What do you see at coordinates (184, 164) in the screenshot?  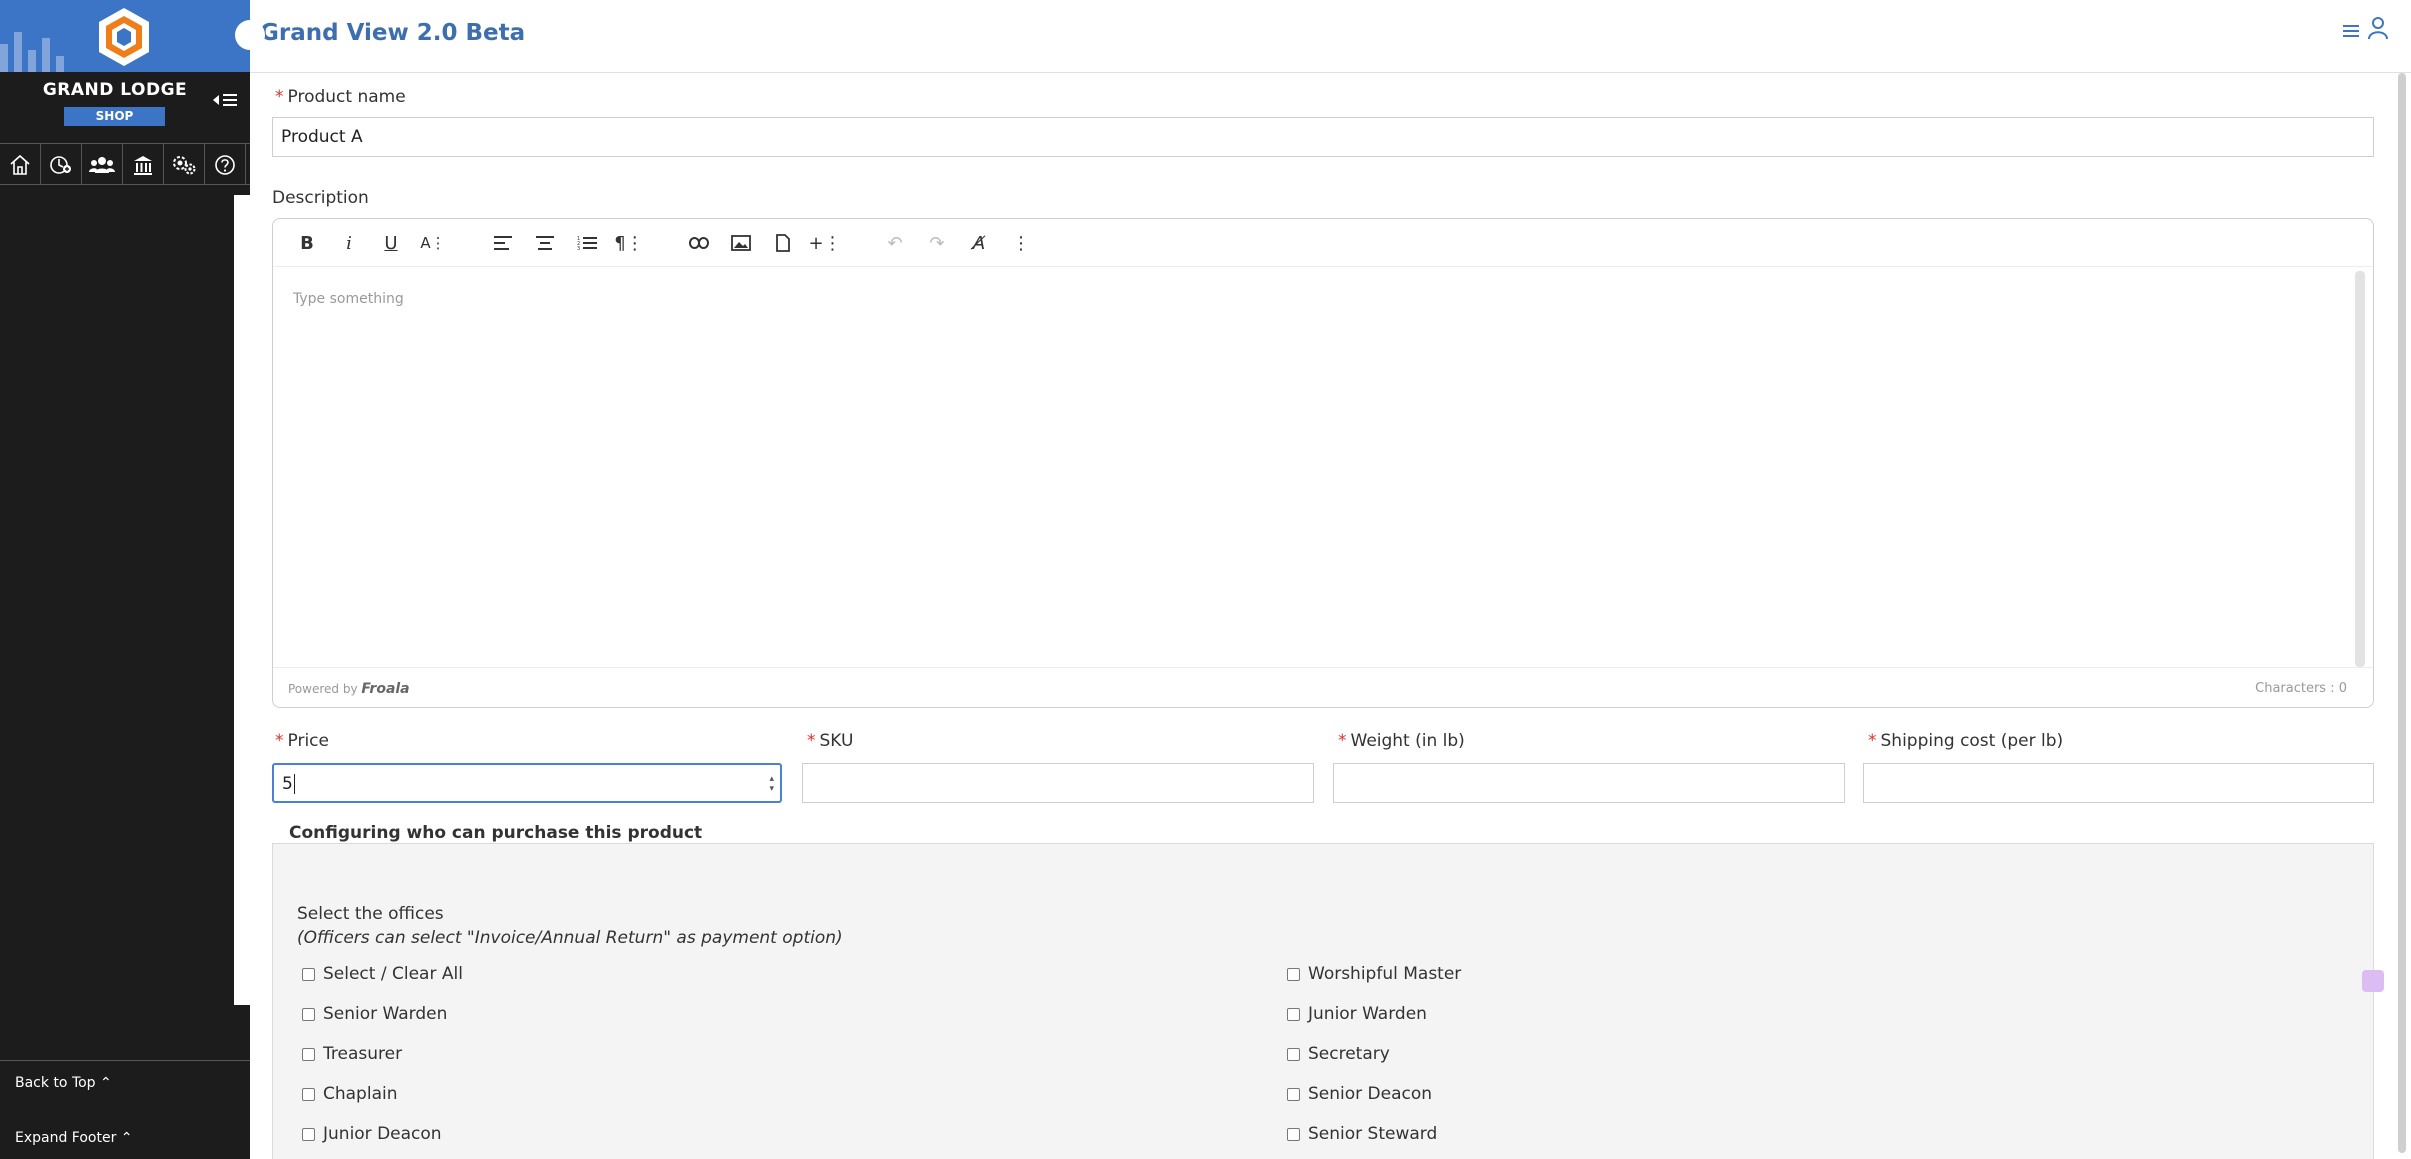 I see `settings-gears-icon` at bounding box center [184, 164].